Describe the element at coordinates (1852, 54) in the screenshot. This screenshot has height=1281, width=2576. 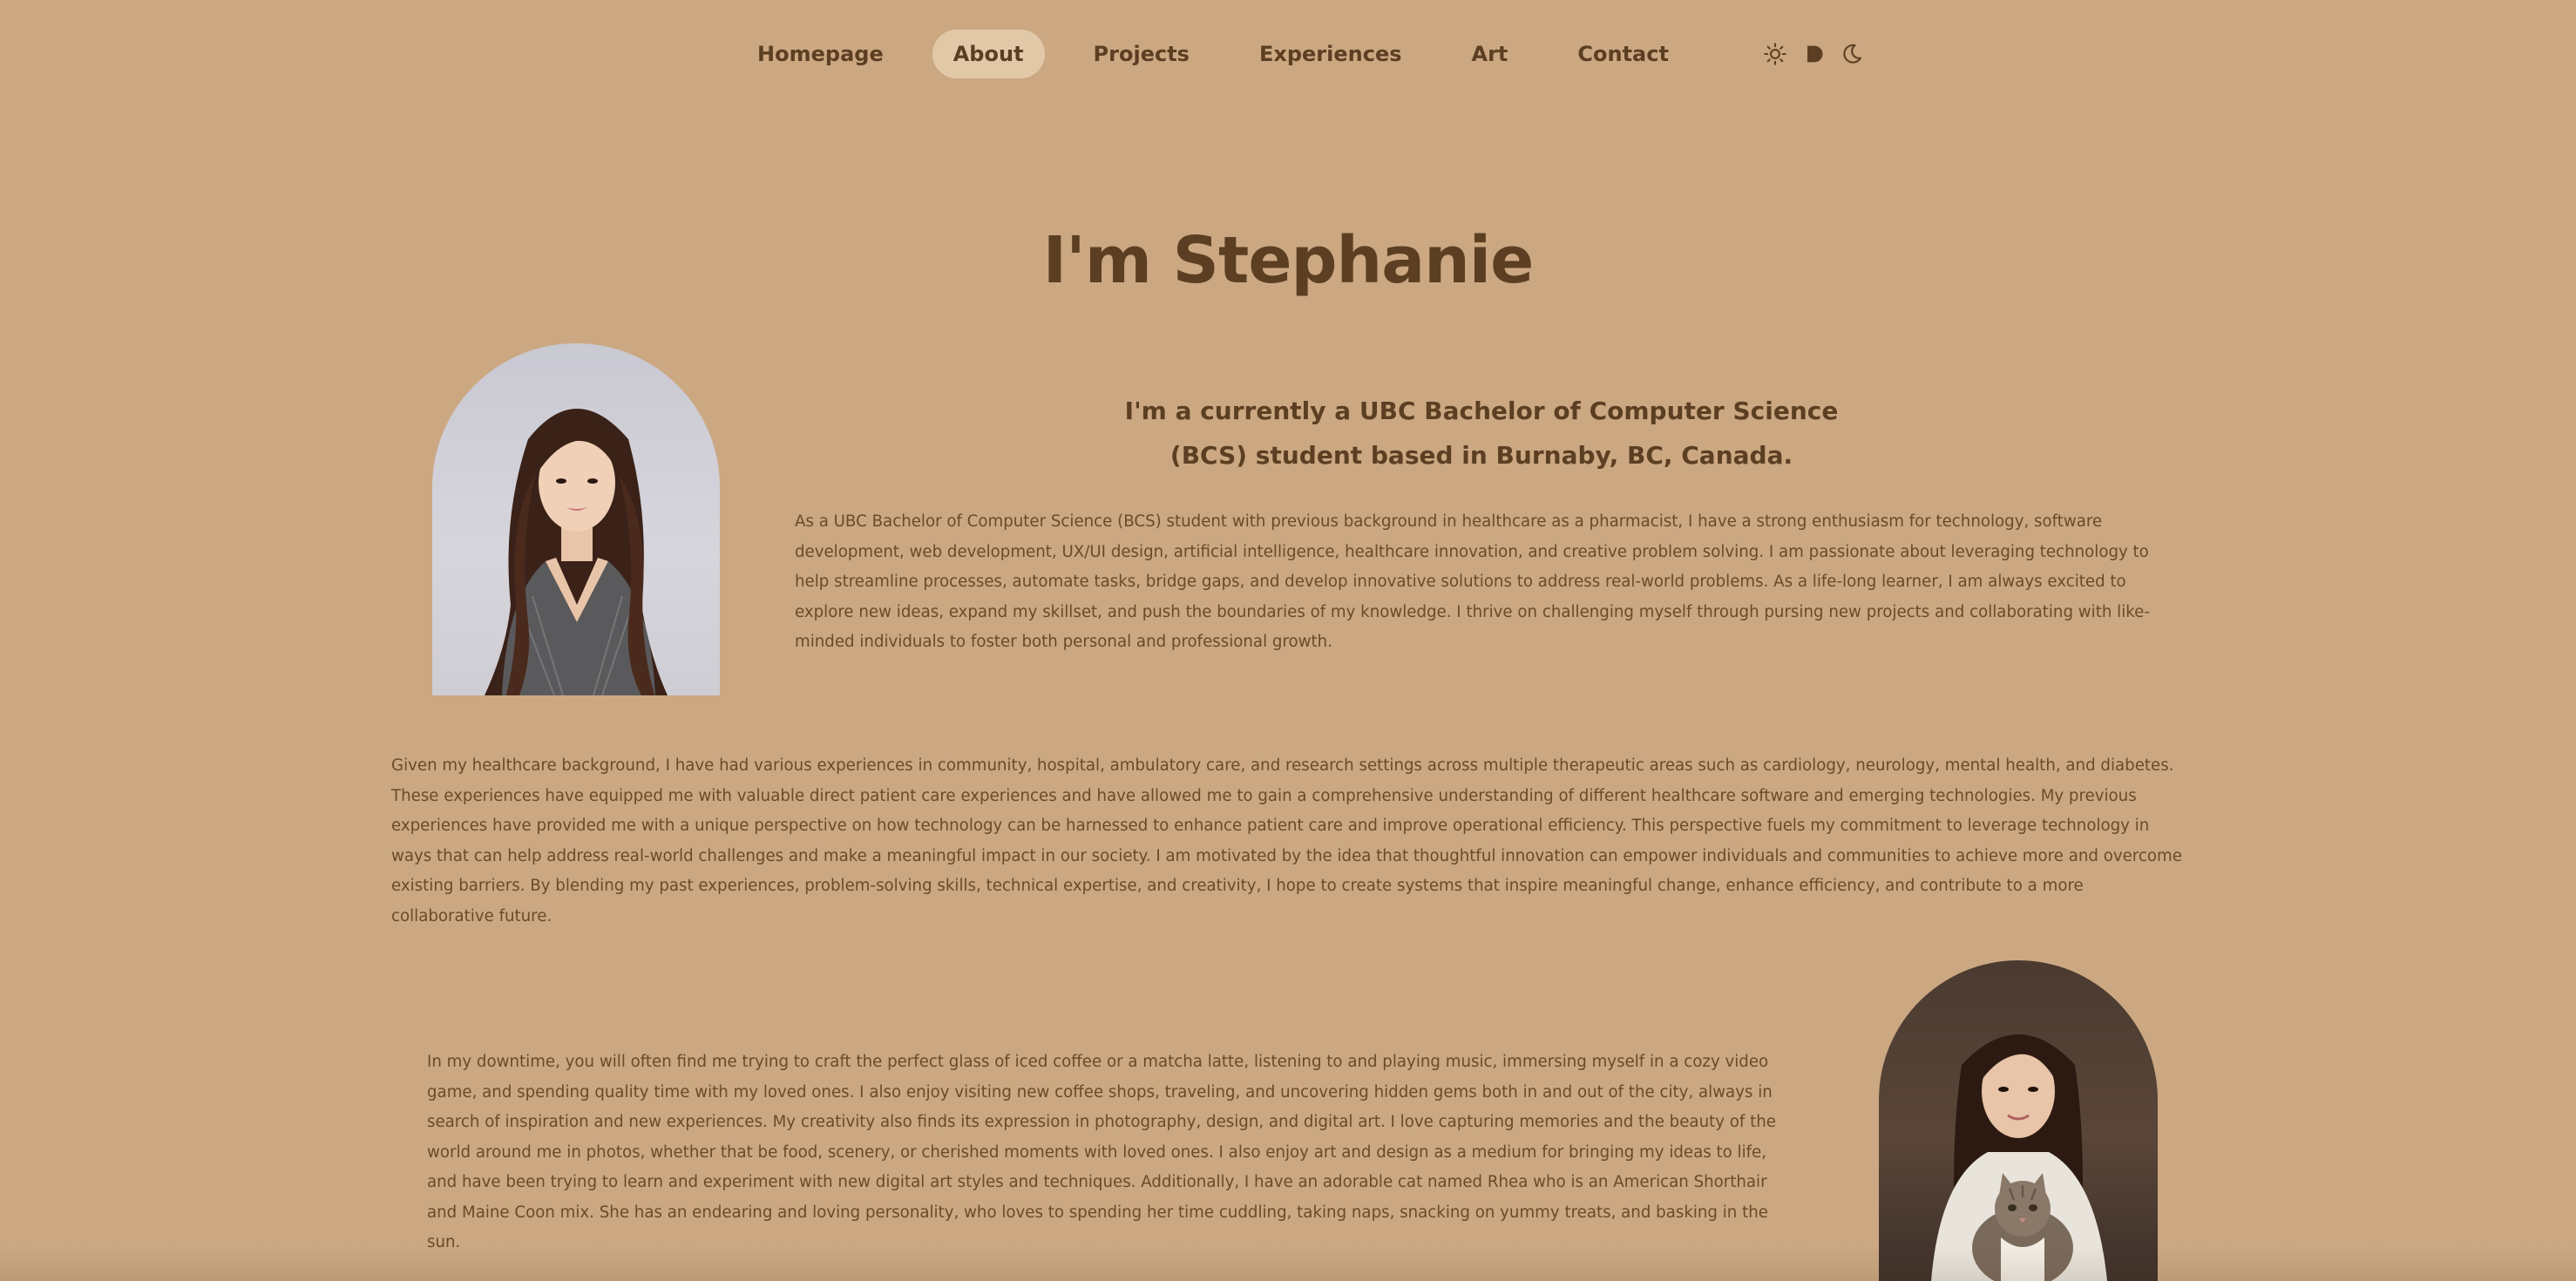
I see `moon-icon` at that location.